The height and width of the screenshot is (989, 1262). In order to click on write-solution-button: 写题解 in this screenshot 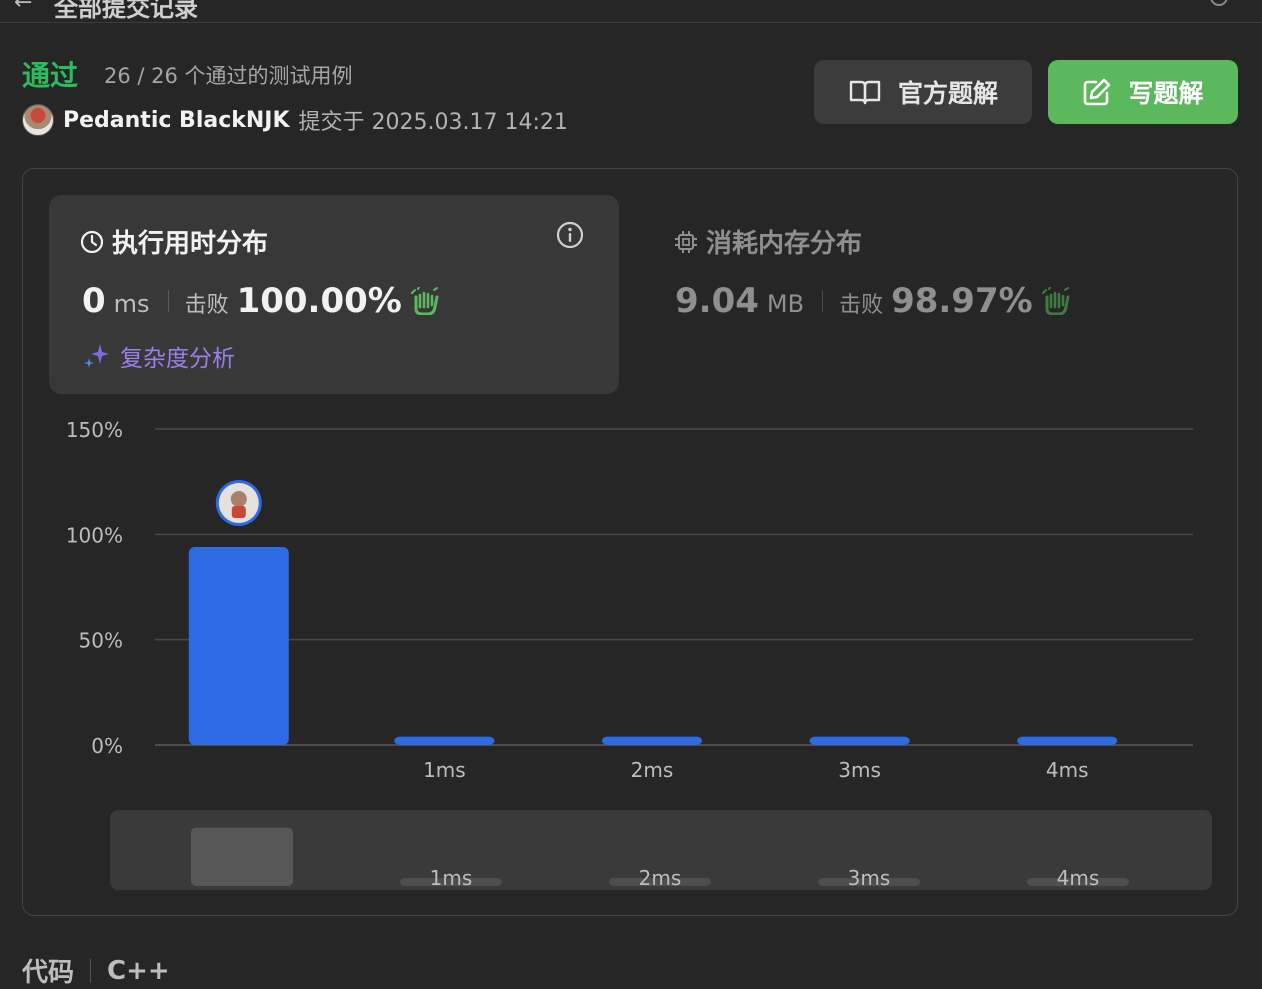, I will do `click(1143, 92)`.